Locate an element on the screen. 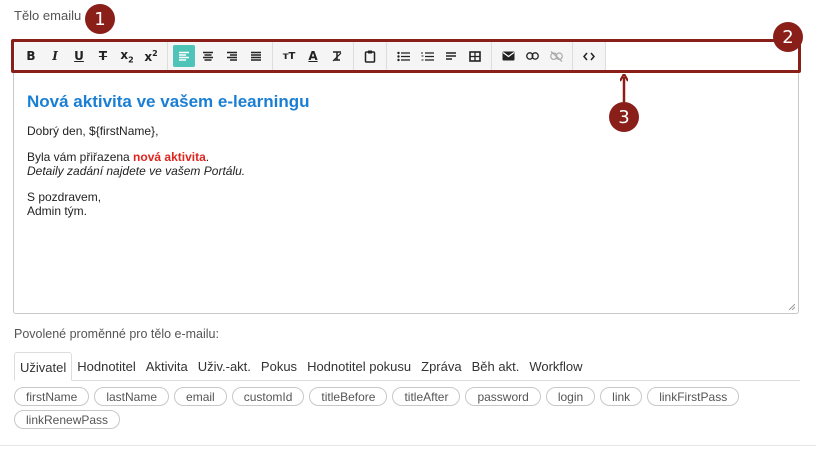 Image resolution: width=816 pixels, height=459 pixels. font-color-icon: A is located at coordinates (313, 56).